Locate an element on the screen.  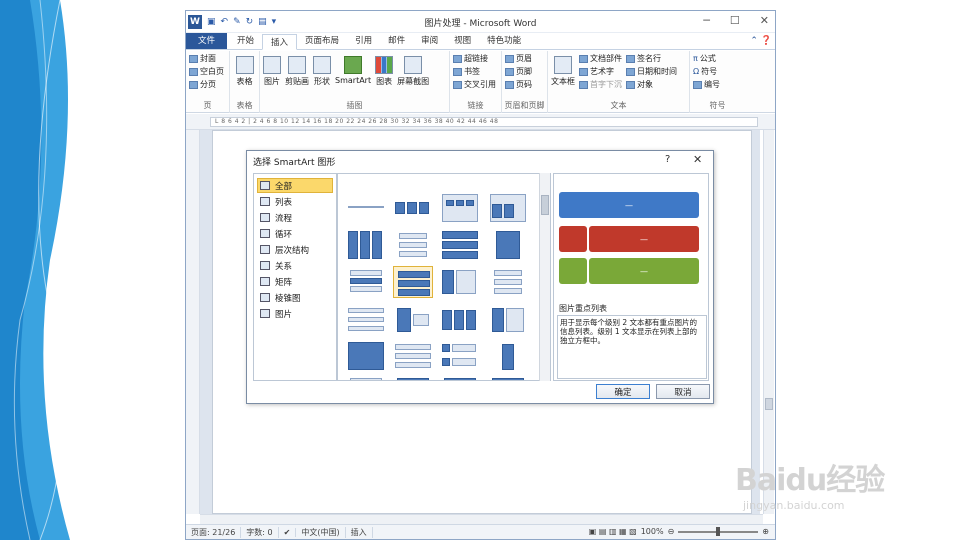
equation-button: π 公式 is located at coordinates (717, 58).